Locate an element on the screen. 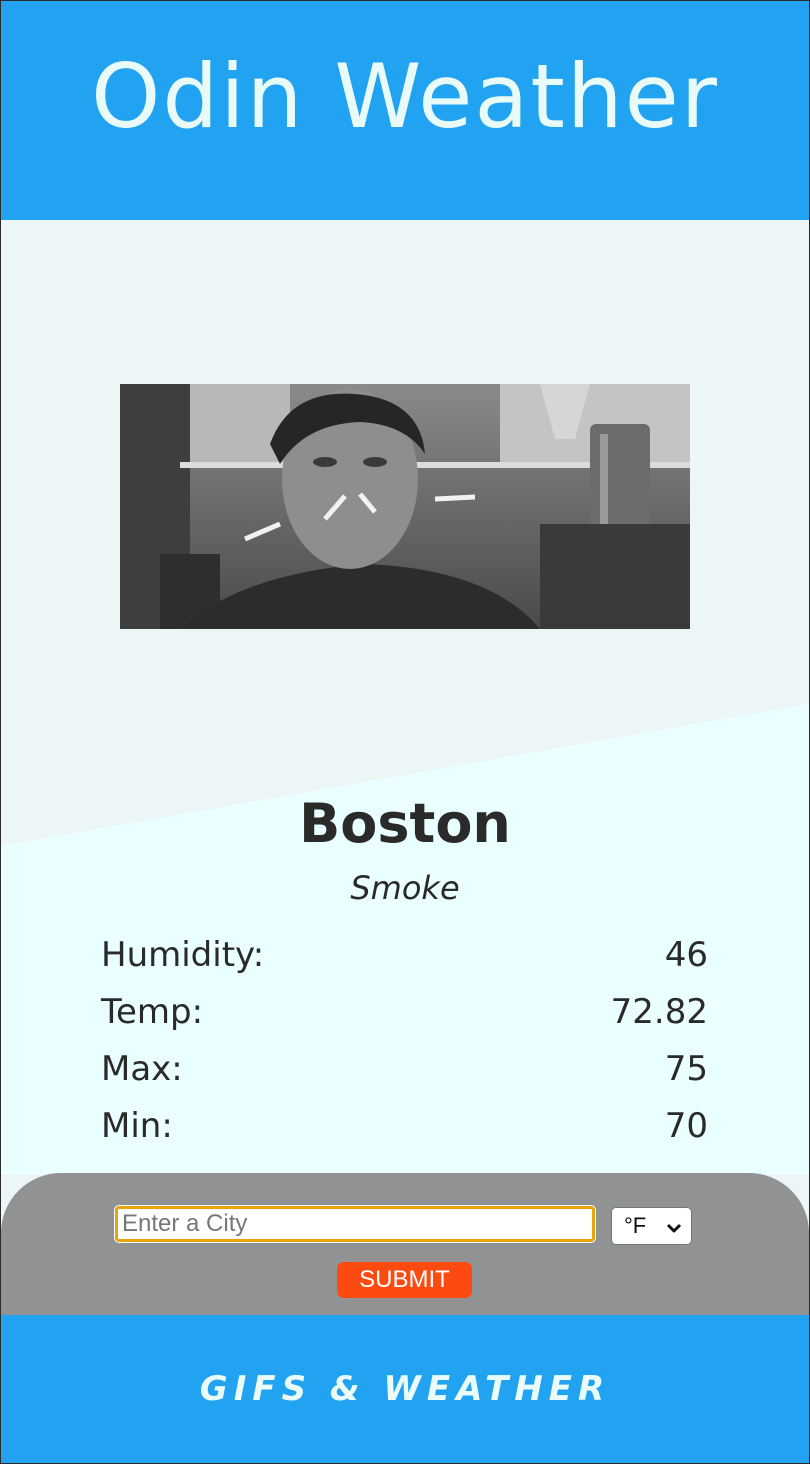 Image resolution: width=810 pixels, height=1464 pixels. chevron-down-icon is located at coordinates (674, 1226).